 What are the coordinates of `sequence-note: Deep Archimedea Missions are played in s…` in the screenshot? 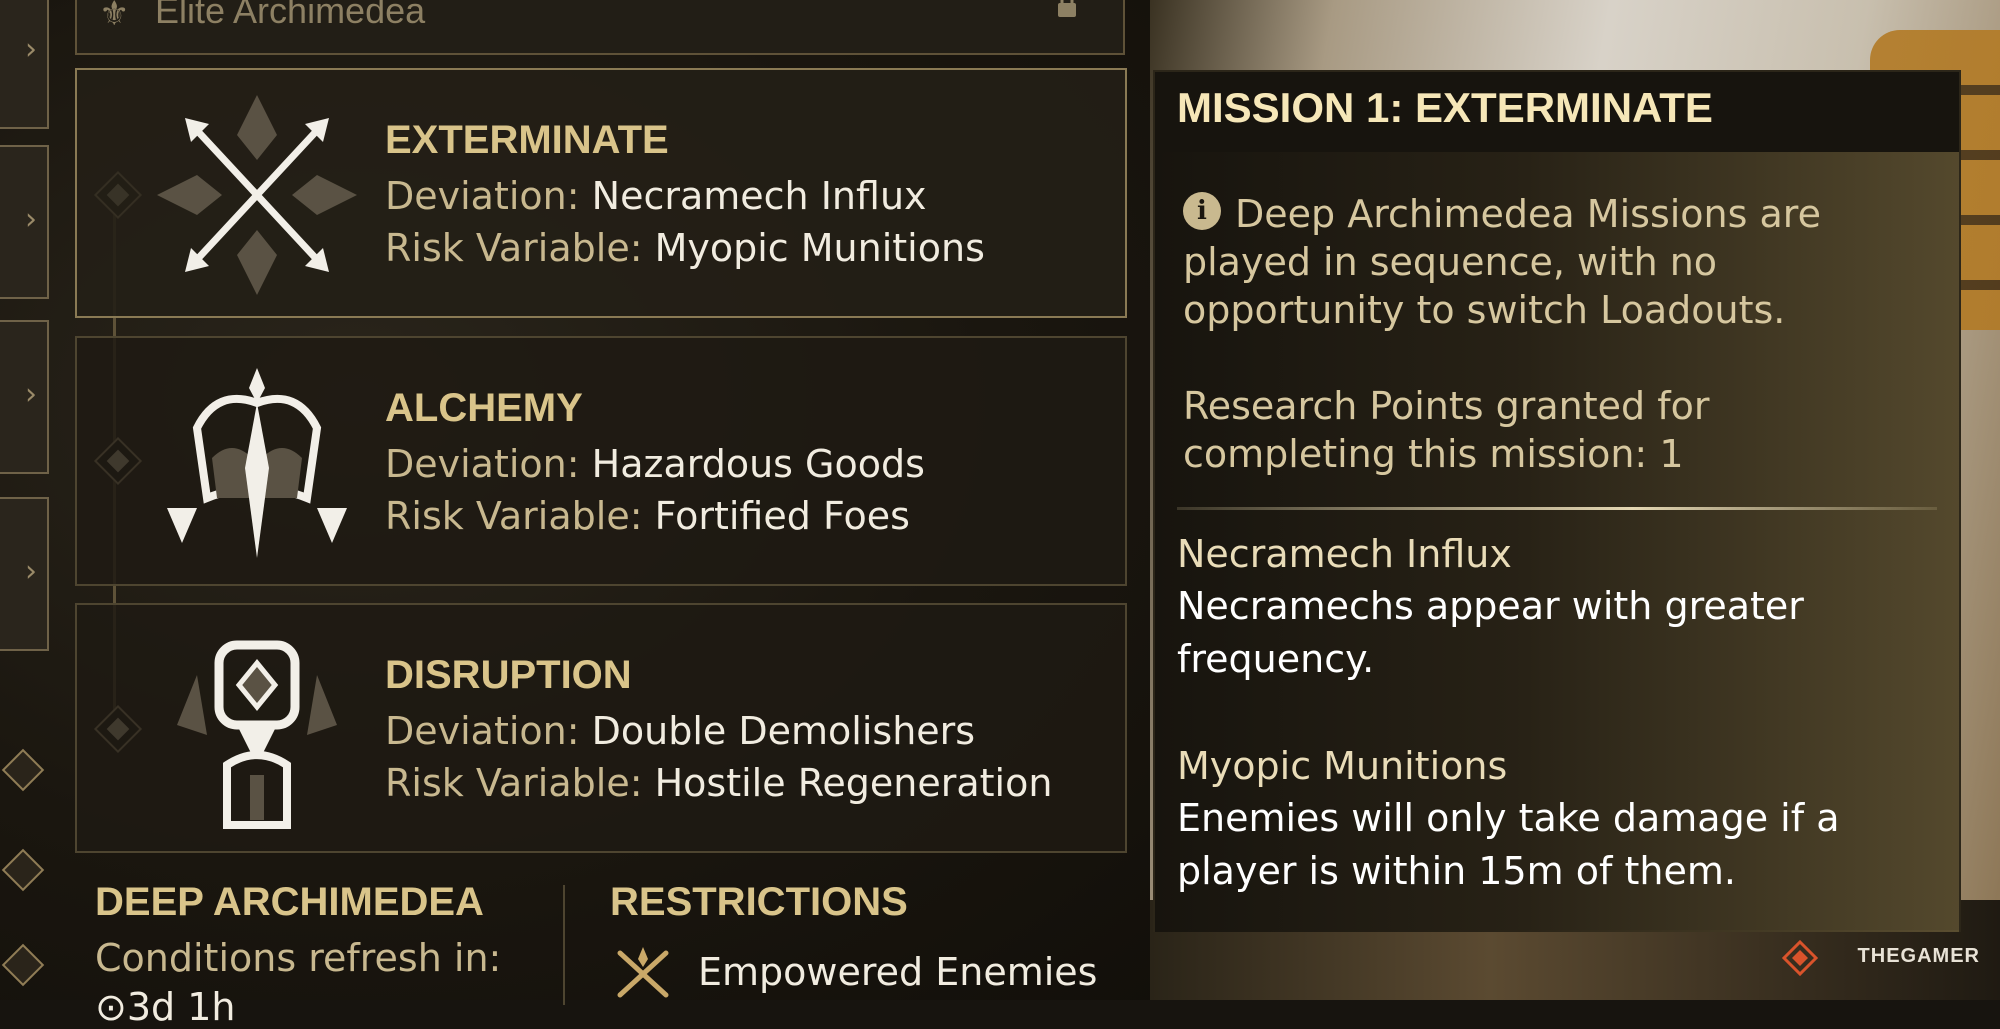 It's located at (1502, 262).